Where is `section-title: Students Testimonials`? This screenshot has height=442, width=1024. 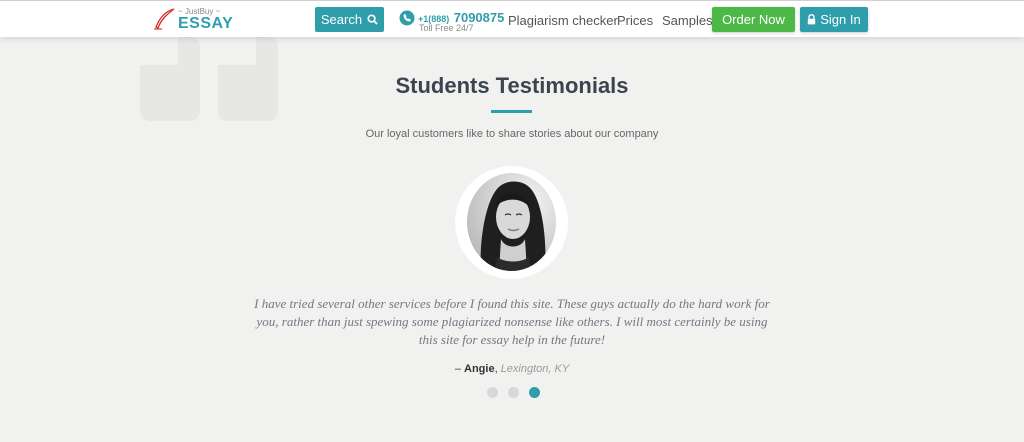
section-title: Students Testimonials is located at coordinates (512, 85).